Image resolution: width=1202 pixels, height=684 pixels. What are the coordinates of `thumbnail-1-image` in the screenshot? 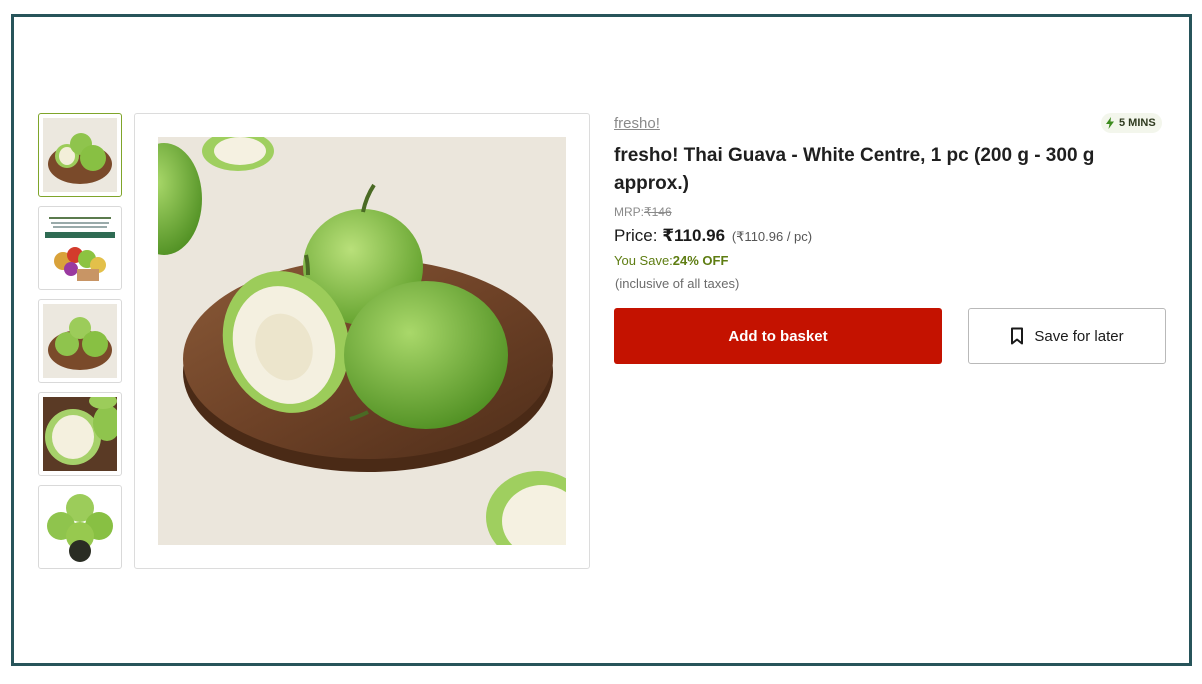 It's located at (80, 155).